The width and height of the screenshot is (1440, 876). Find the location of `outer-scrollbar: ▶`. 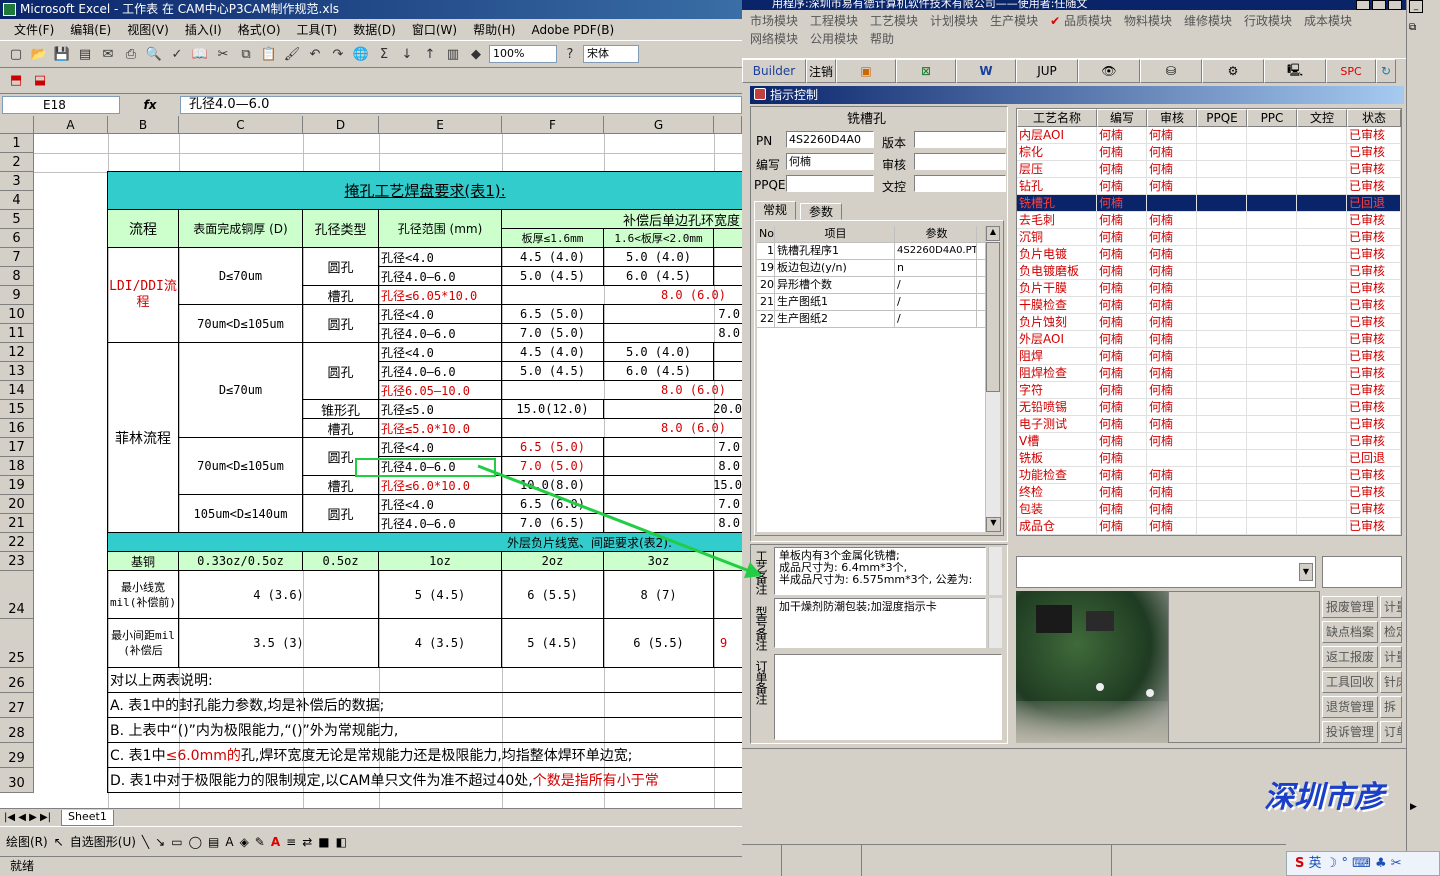

outer-scrollbar: ▶ is located at coordinates (1423, 447).